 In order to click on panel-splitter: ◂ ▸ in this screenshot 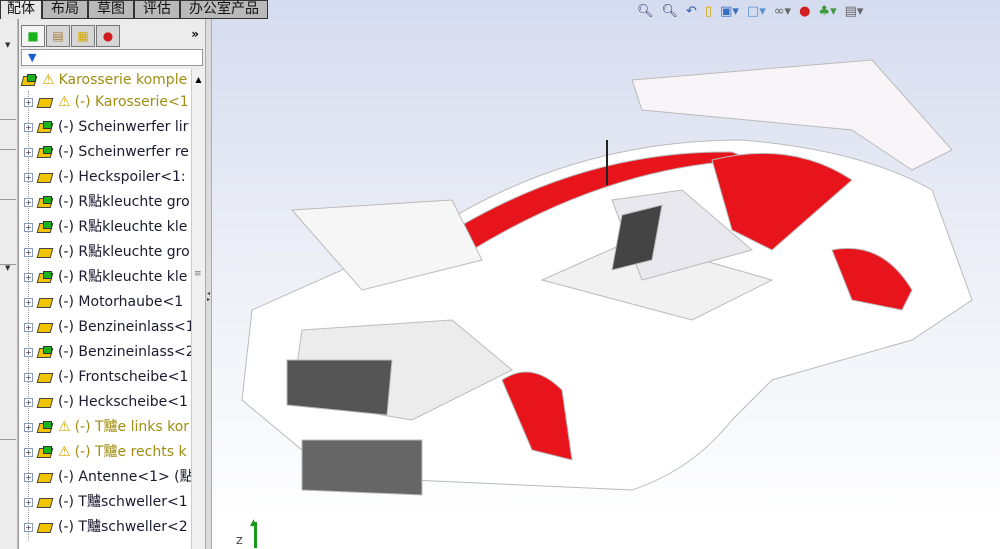, I will do `click(208, 284)`.